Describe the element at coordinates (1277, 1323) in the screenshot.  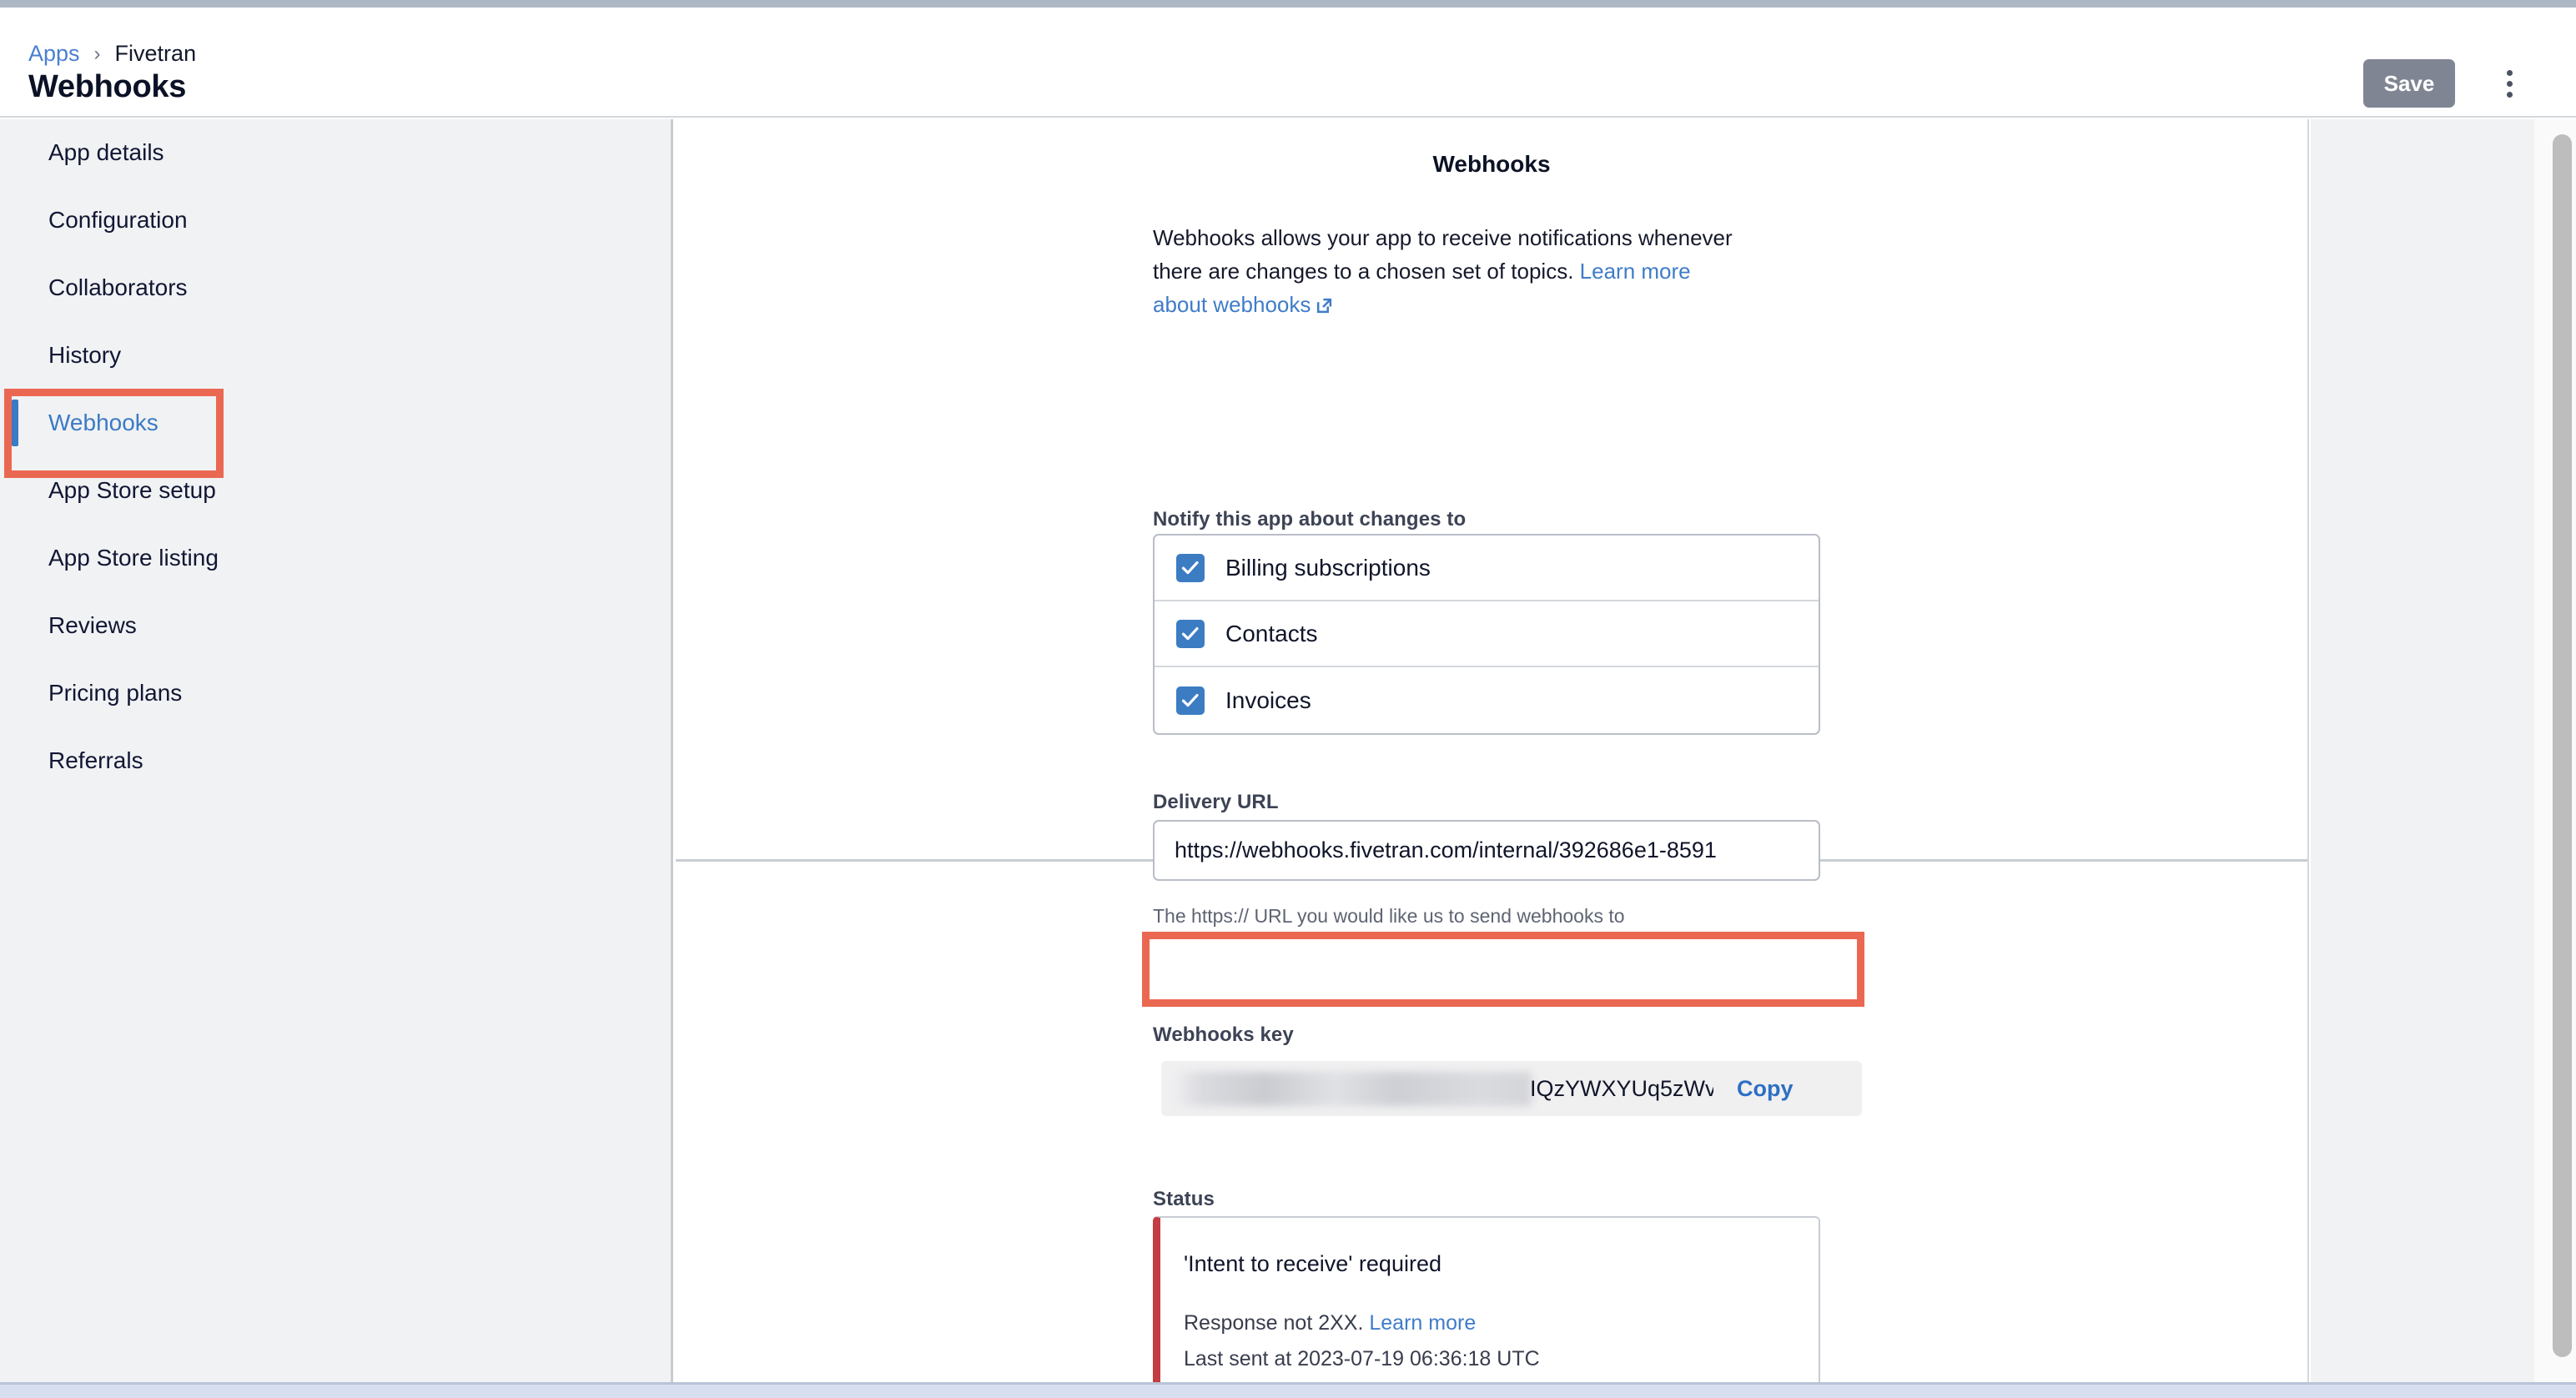
I see `status-detail-text: Response not 2XX.` at that location.